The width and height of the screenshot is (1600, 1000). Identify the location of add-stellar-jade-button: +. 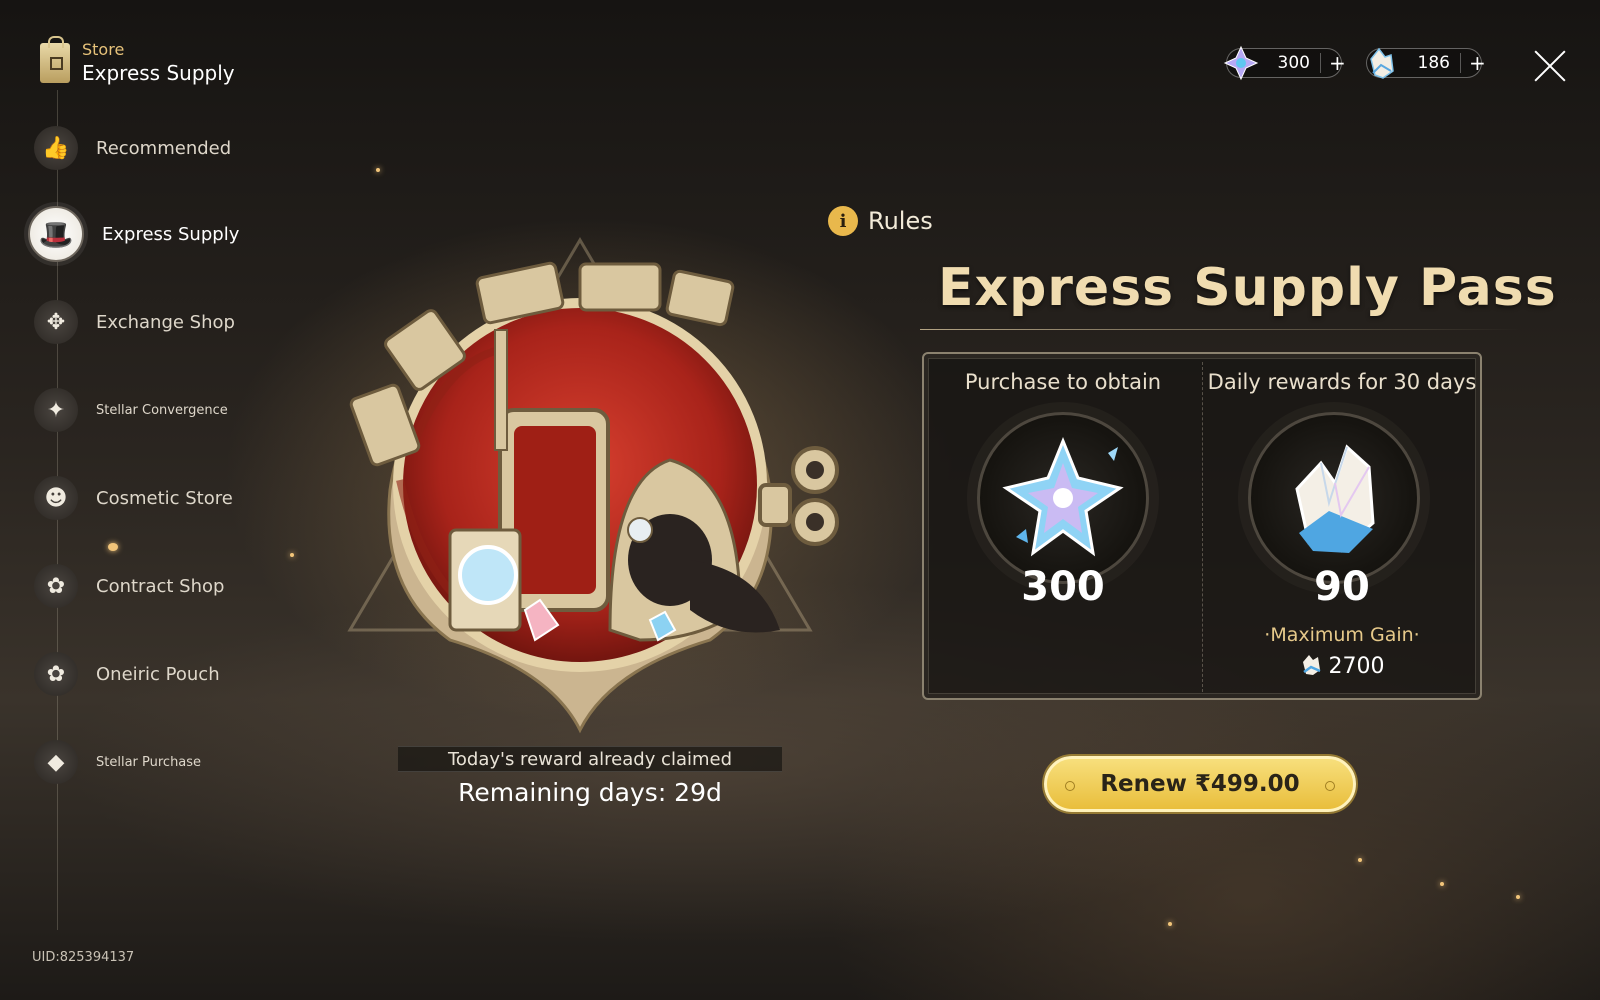
(1333, 63).